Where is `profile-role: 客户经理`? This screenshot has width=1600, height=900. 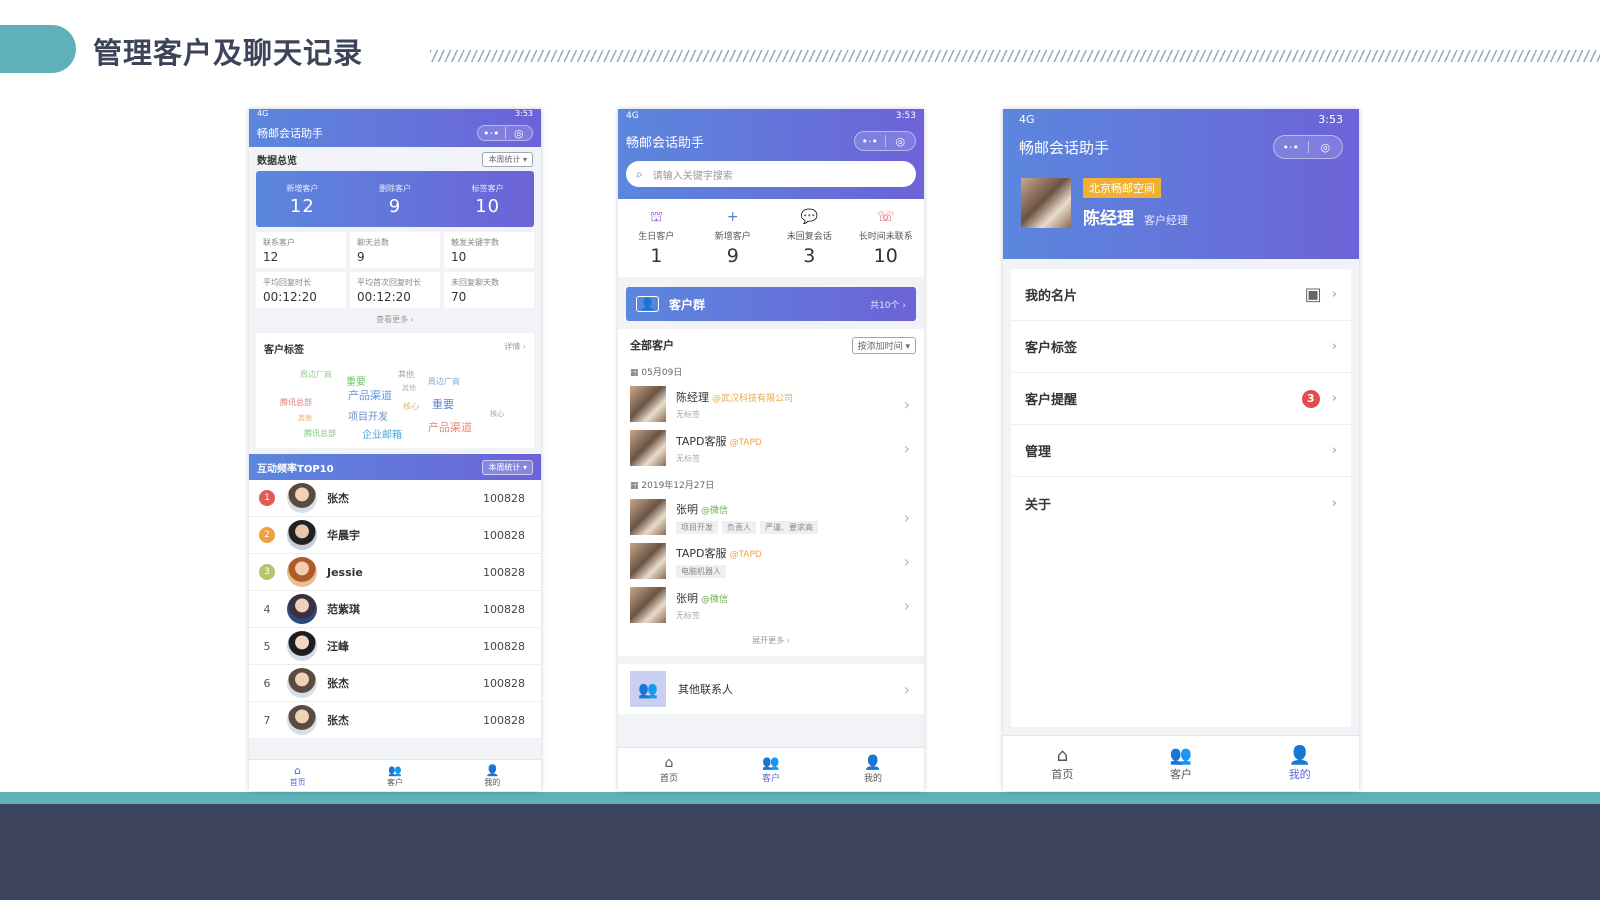 profile-role: 客户经理 is located at coordinates (1166, 220).